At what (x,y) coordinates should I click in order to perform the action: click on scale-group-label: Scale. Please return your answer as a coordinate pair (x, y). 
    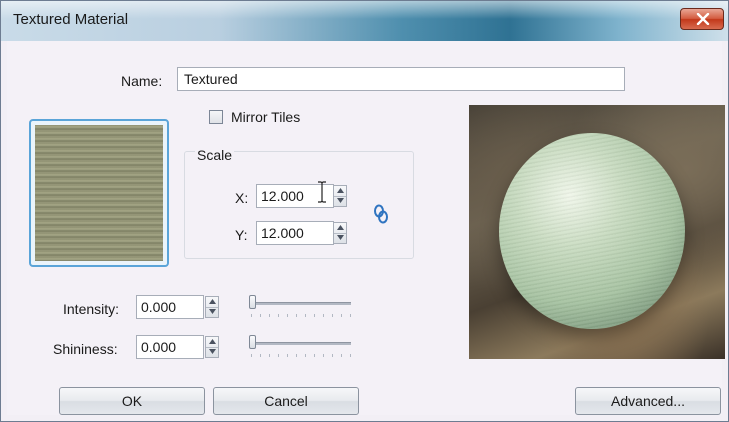
    Looking at the image, I should click on (215, 155).